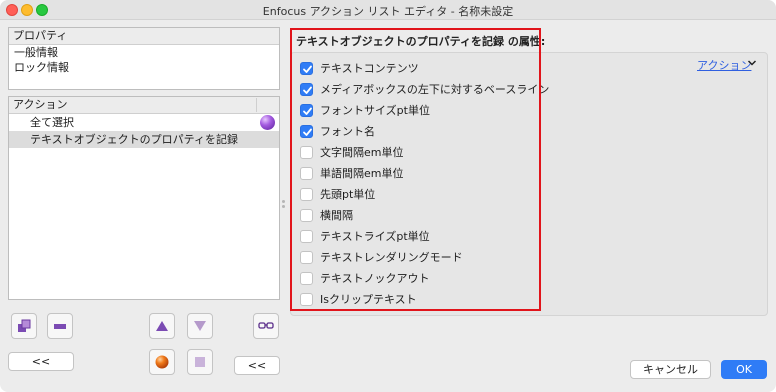 Image resolution: width=776 pixels, height=392 pixels. I want to click on ok-button: OK, so click(744, 369).